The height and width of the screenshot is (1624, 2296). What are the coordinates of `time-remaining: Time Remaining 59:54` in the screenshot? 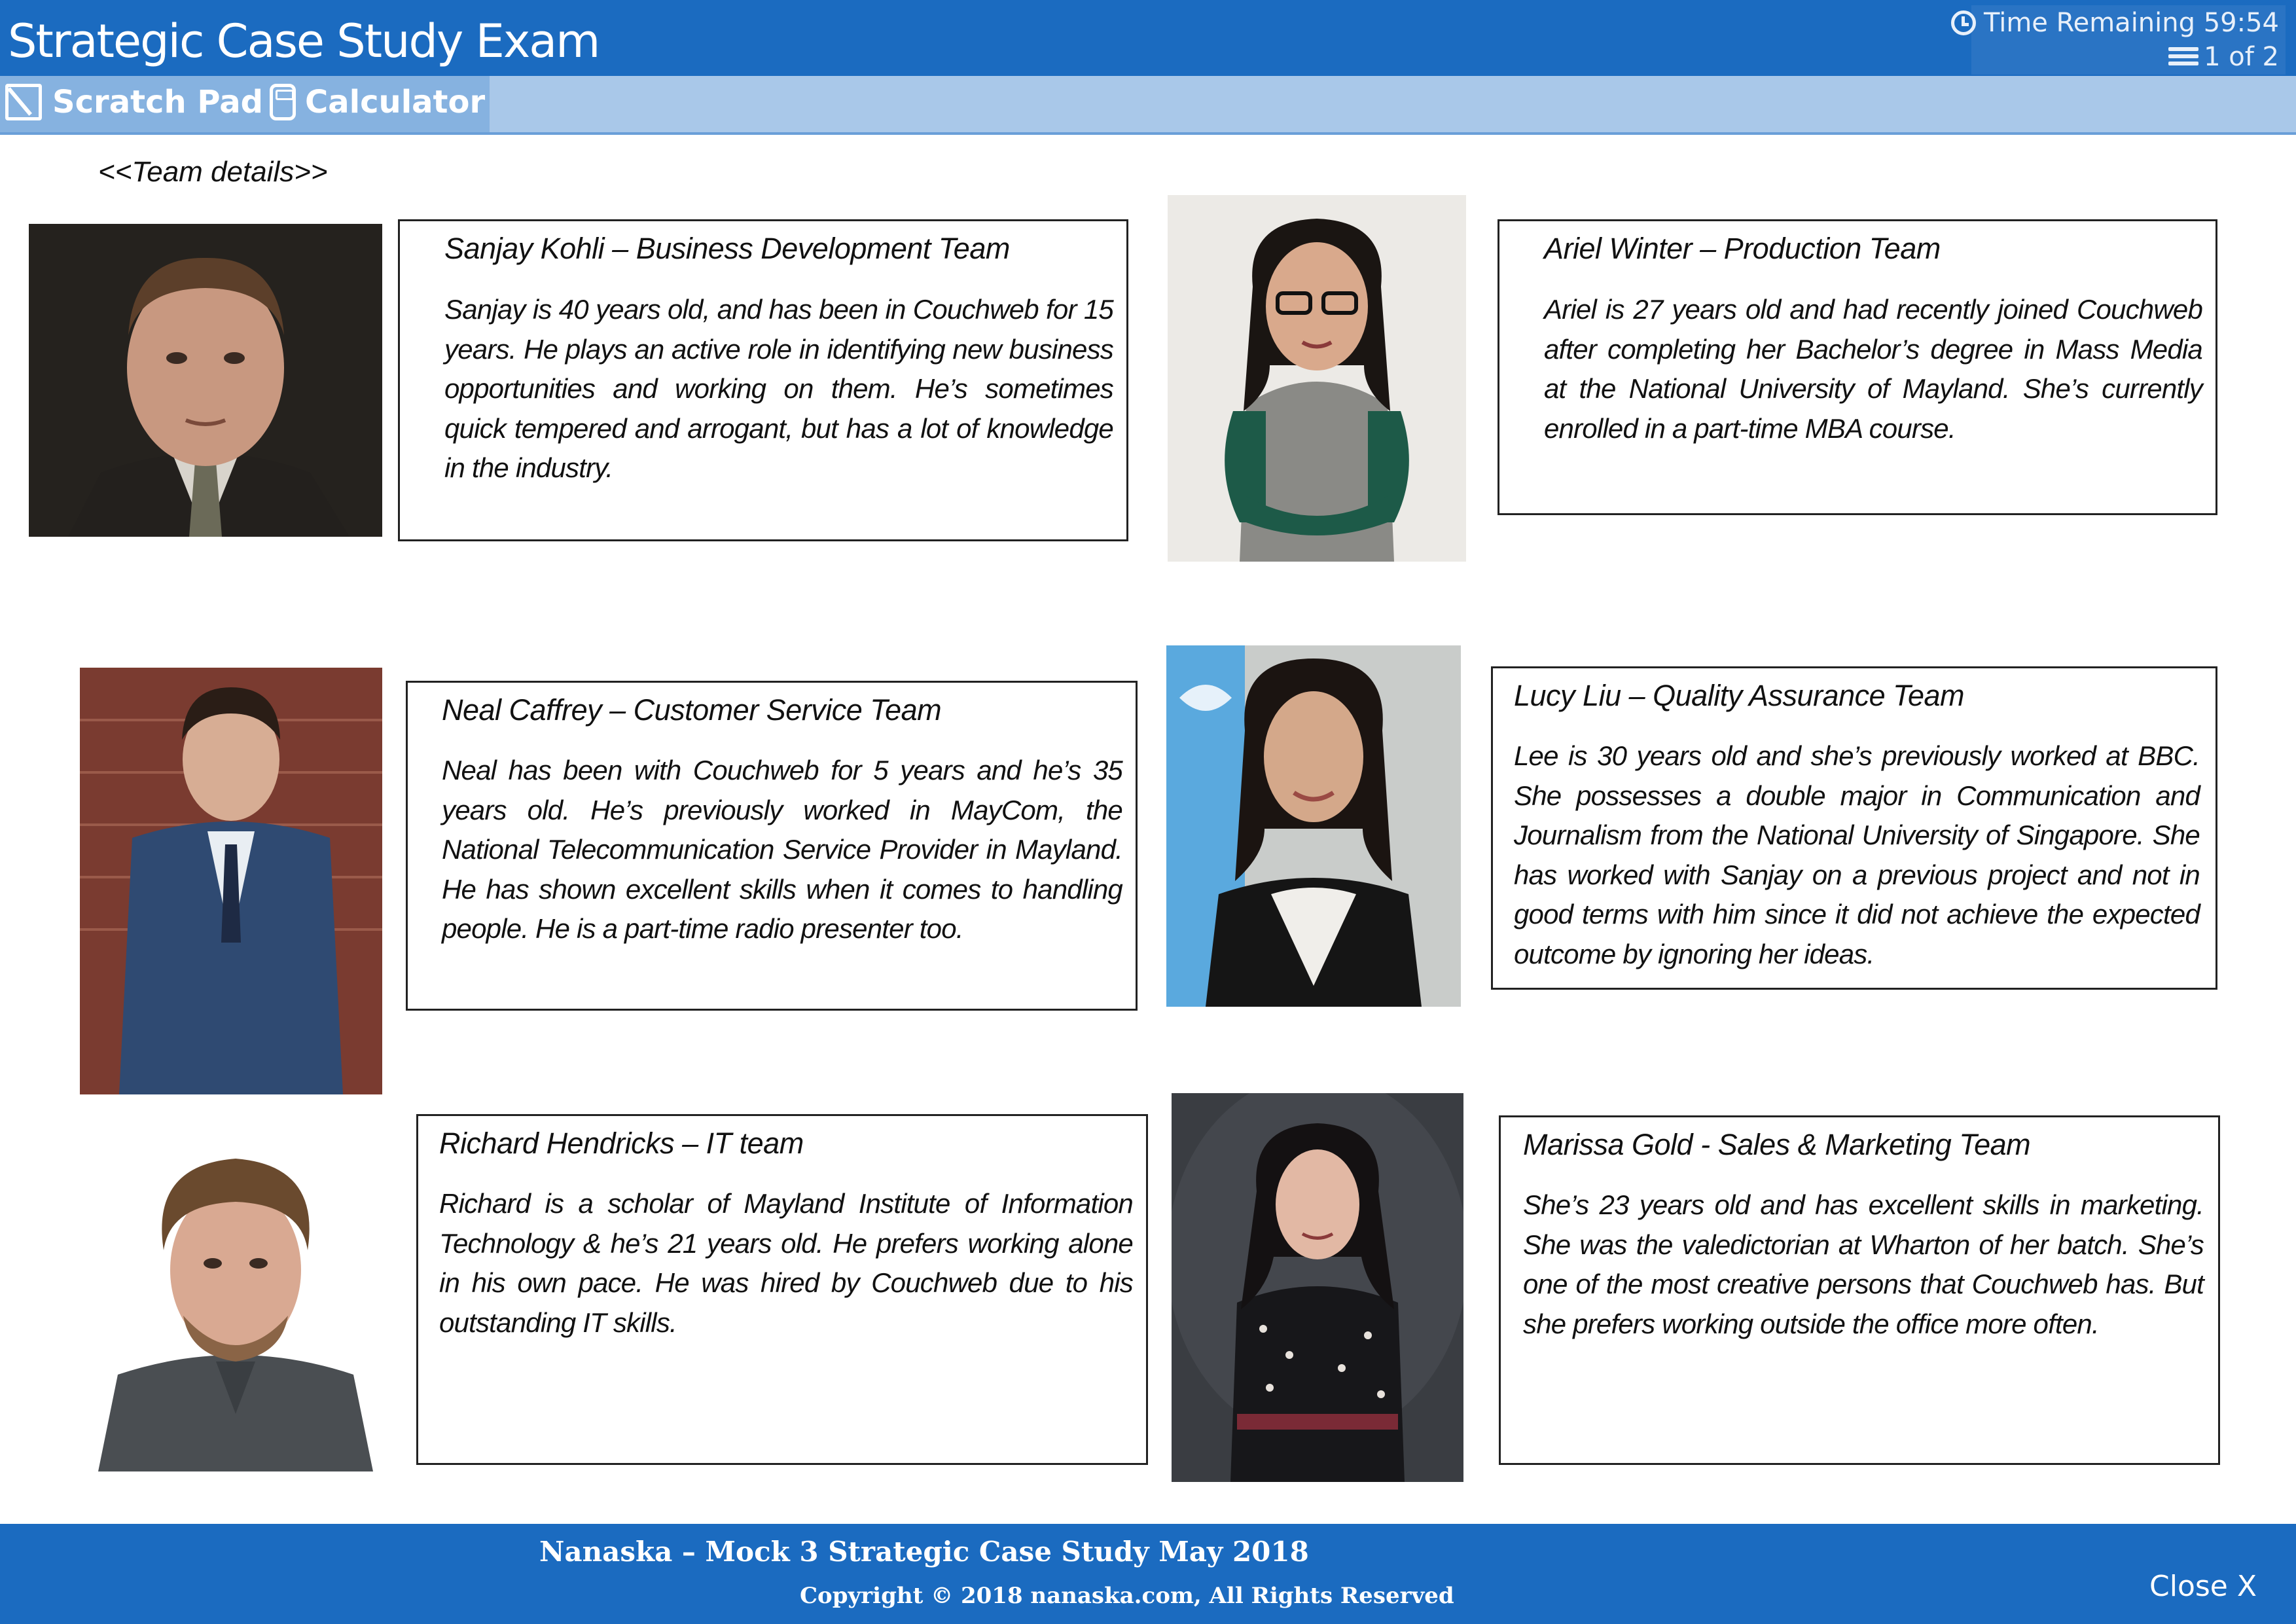 It's located at (2131, 23).